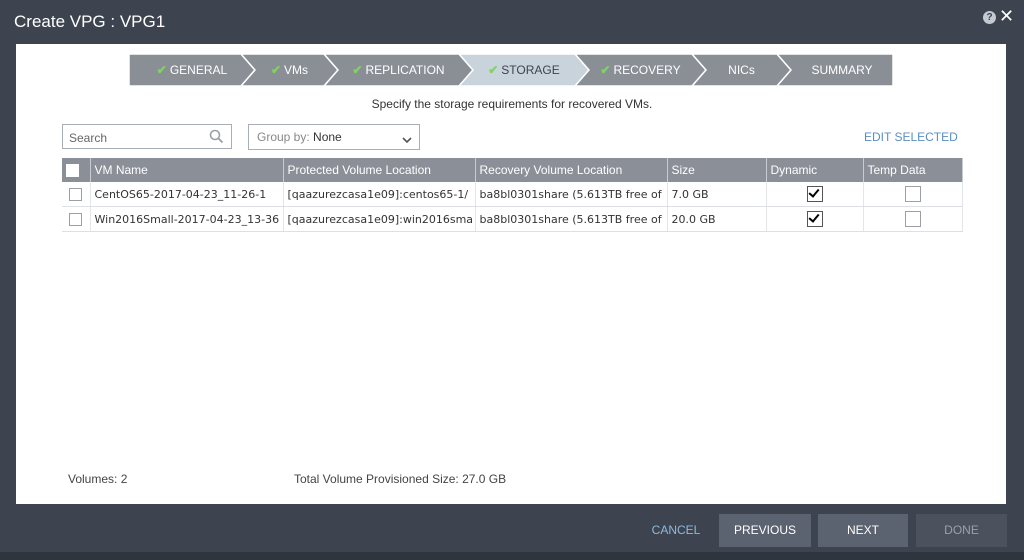 The width and height of the screenshot is (1024, 560). What do you see at coordinates (961, 530) in the screenshot?
I see `done-button: DONE` at bounding box center [961, 530].